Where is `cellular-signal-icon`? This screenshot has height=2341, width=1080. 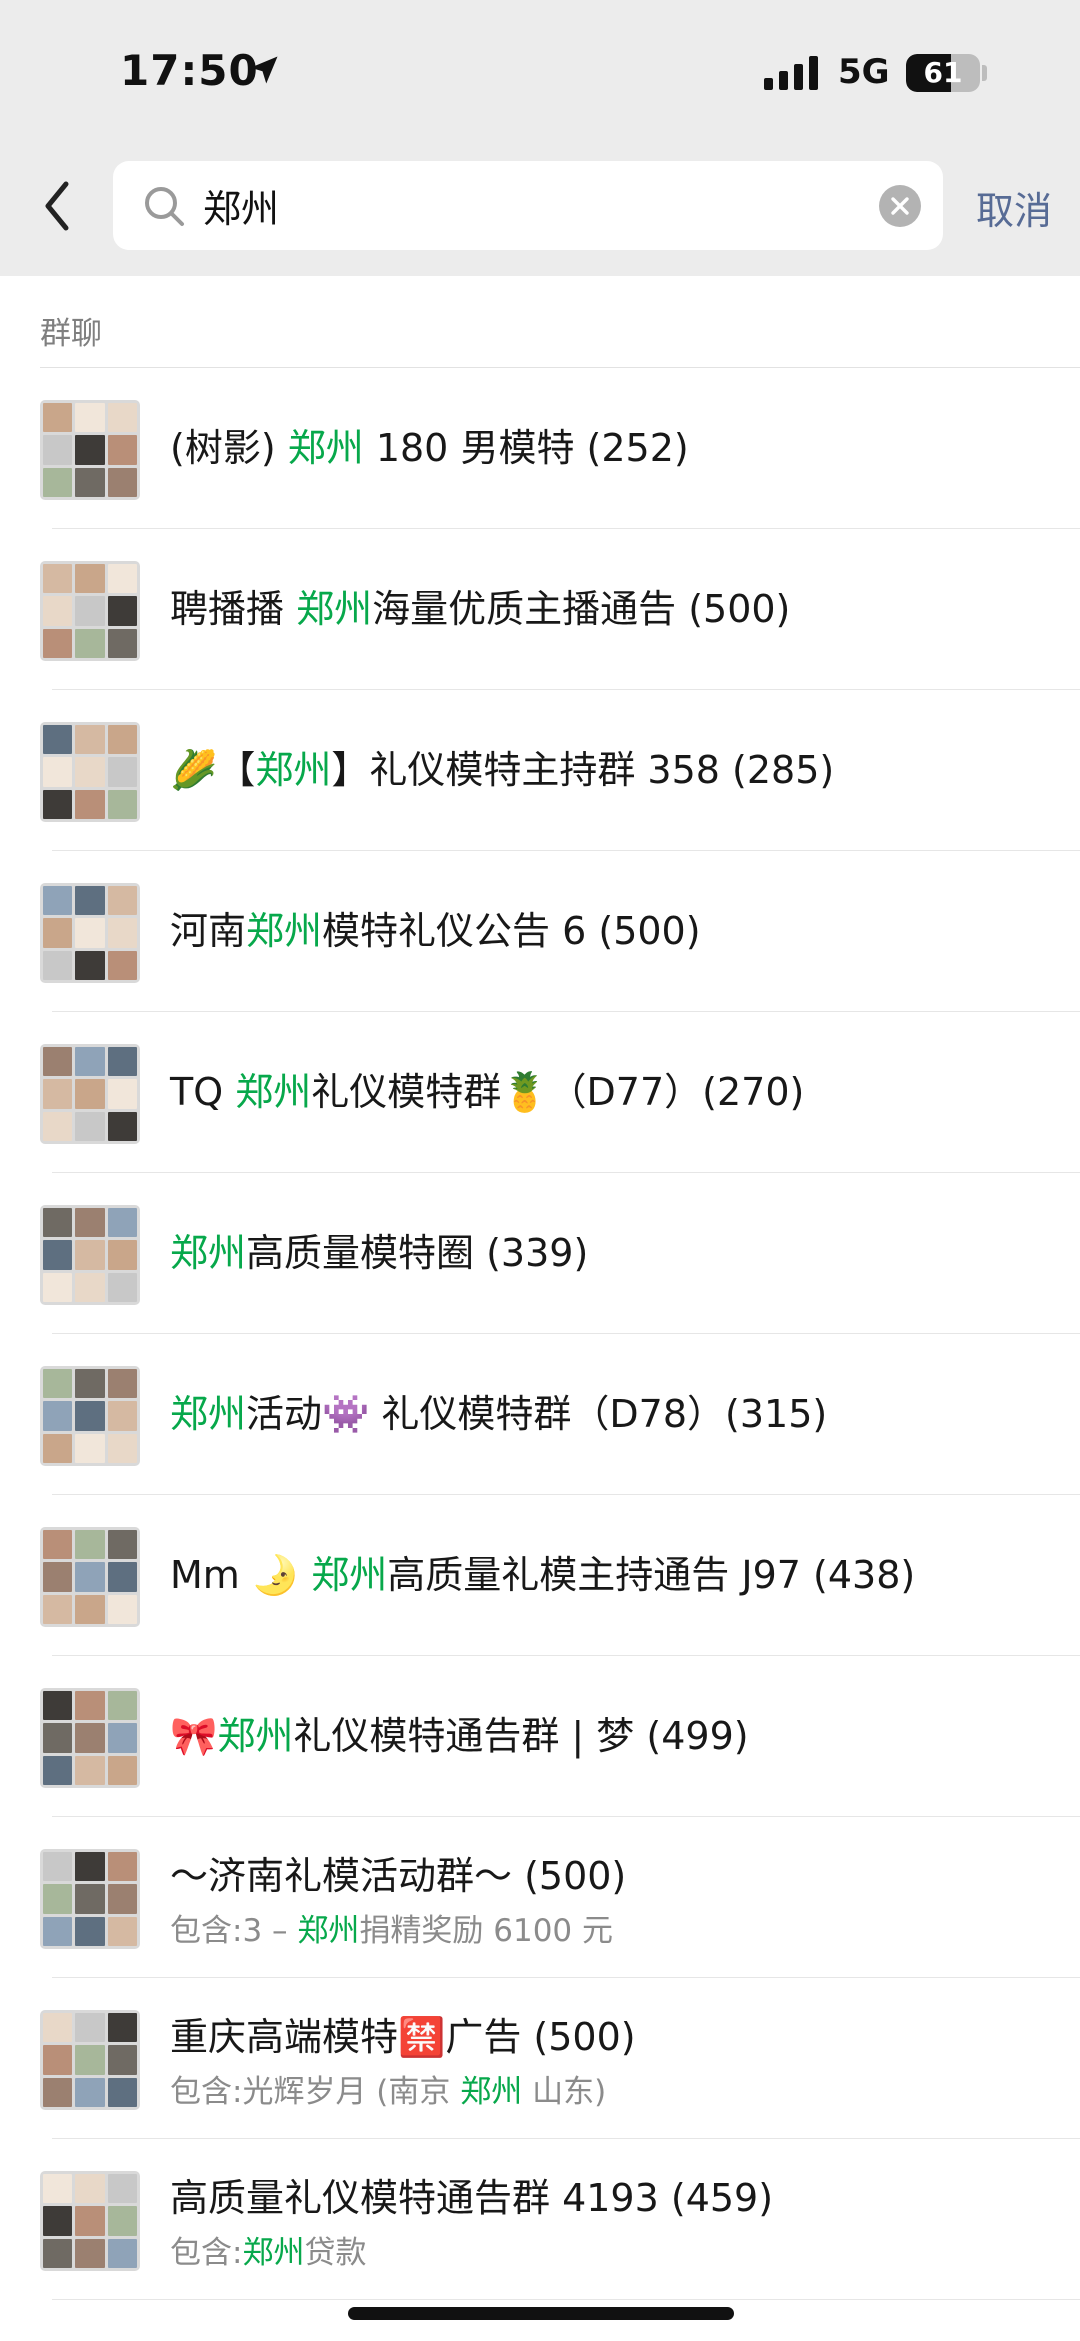
cellular-signal-icon is located at coordinates (791, 73).